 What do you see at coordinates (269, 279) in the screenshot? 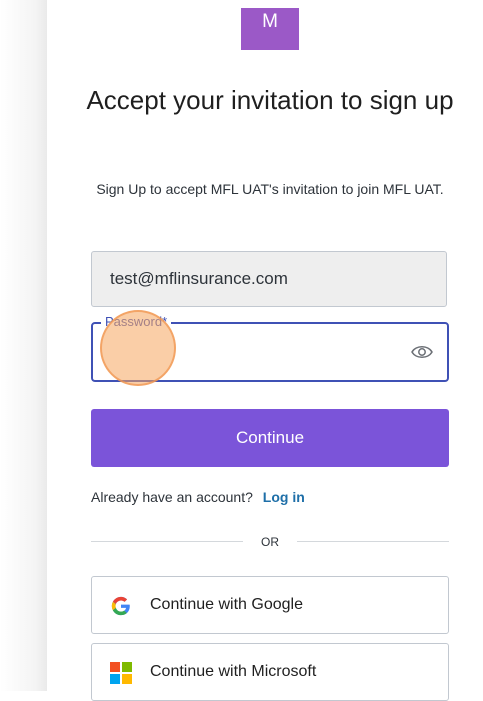
I see `email-field: test@mflinsurance.com` at bounding box center [269, 279].